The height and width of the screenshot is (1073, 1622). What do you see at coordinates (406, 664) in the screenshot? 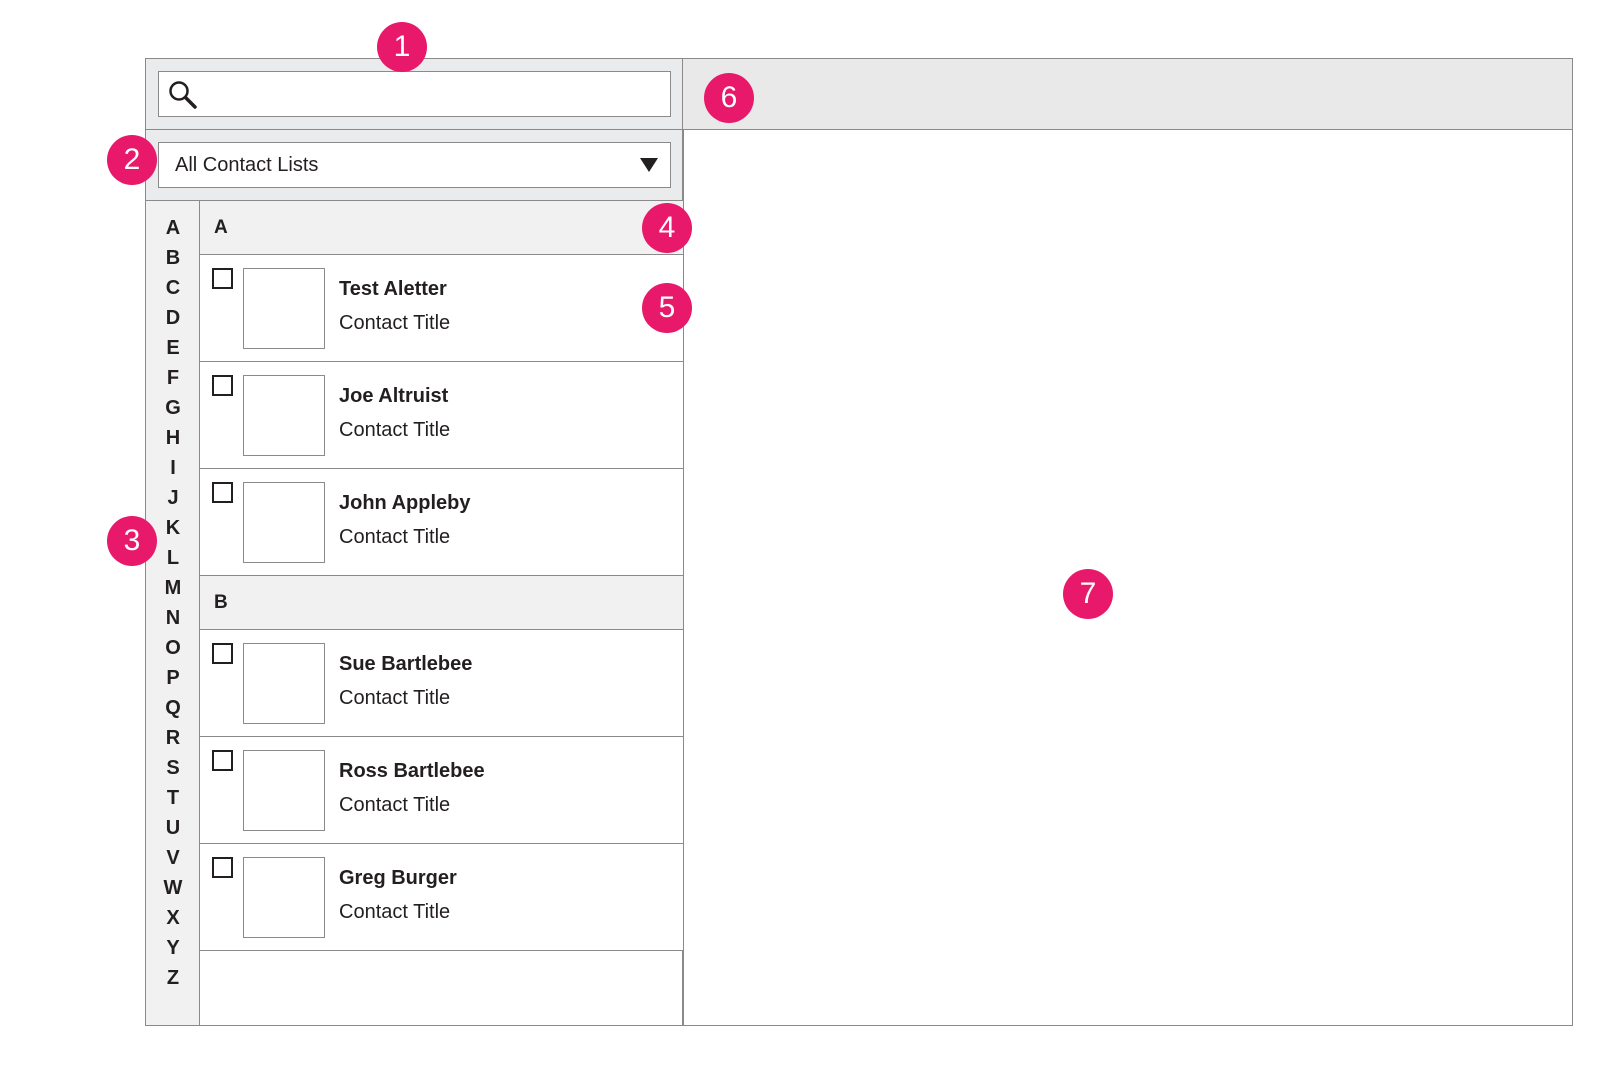
I see `contact-name: Sue Bartlebee` at bounding box center [406, 664].